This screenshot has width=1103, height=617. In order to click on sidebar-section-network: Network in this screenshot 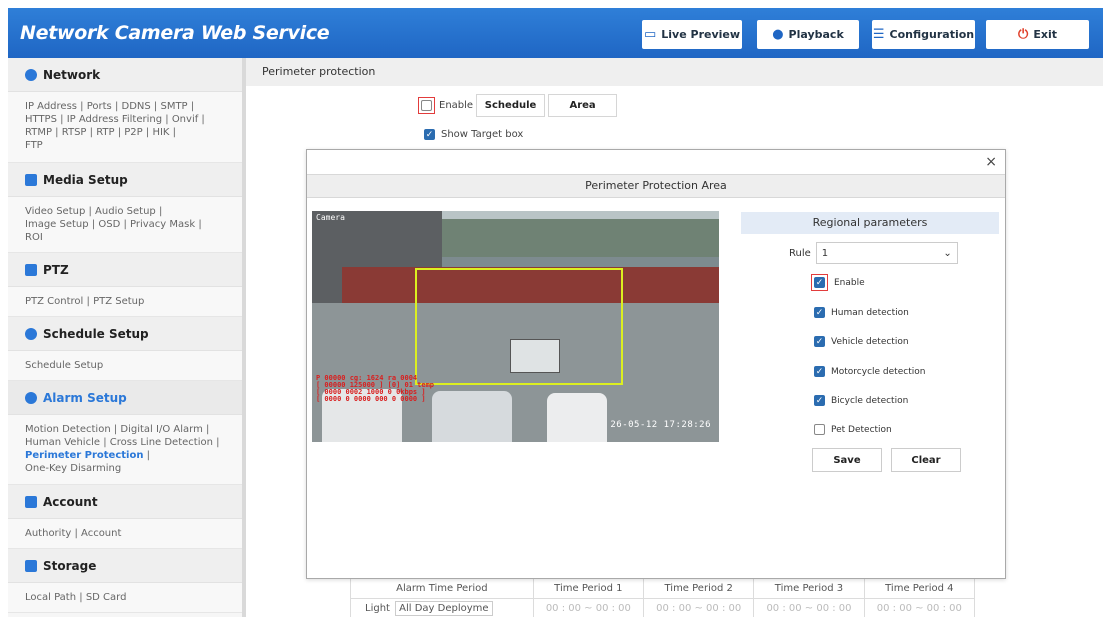, I will do `click(125, 75)`.